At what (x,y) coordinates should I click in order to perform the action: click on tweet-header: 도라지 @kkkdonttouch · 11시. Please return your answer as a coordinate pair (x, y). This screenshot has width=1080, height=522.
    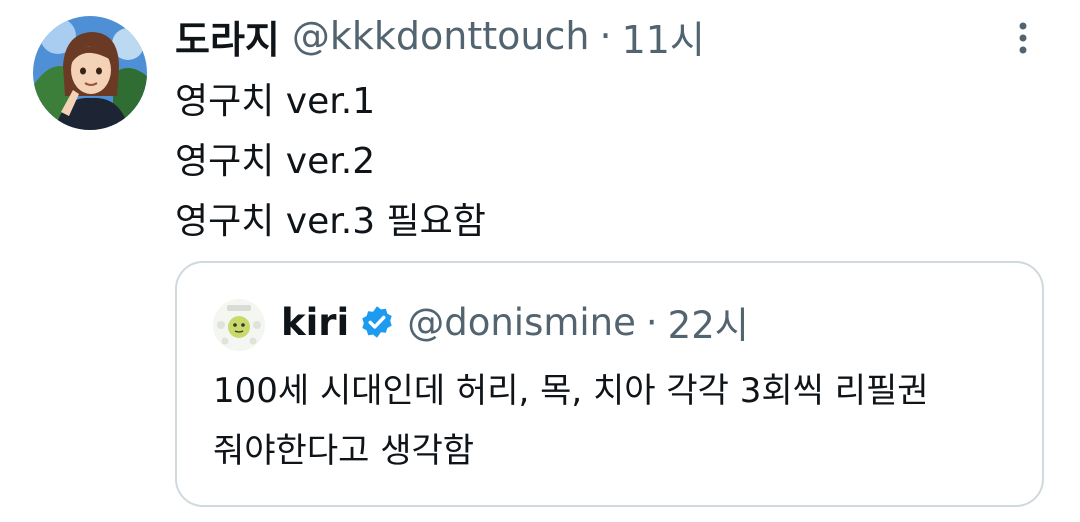
    Looking at the image, I should click on (440, 36).